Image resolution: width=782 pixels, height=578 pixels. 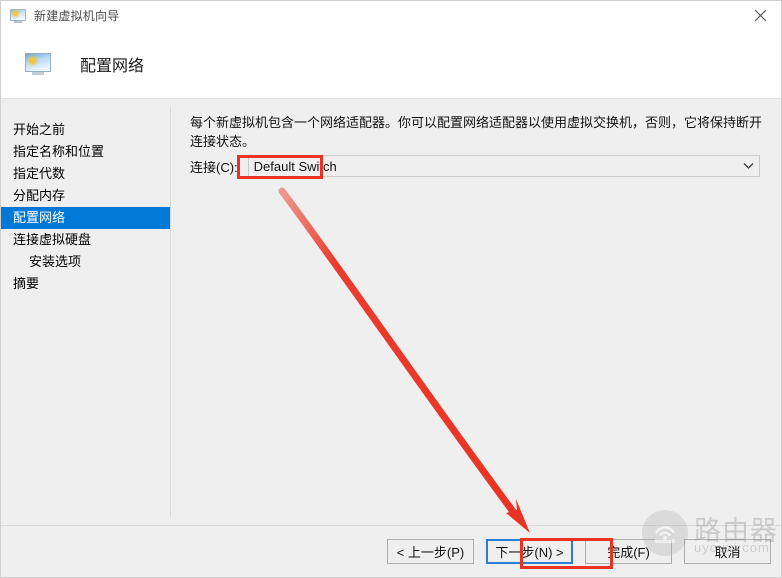 What do you see at coordinates (18, 16) in the screenshot?
I see `virtual-machine-monitor-icon` at bounding box center [18, 16].